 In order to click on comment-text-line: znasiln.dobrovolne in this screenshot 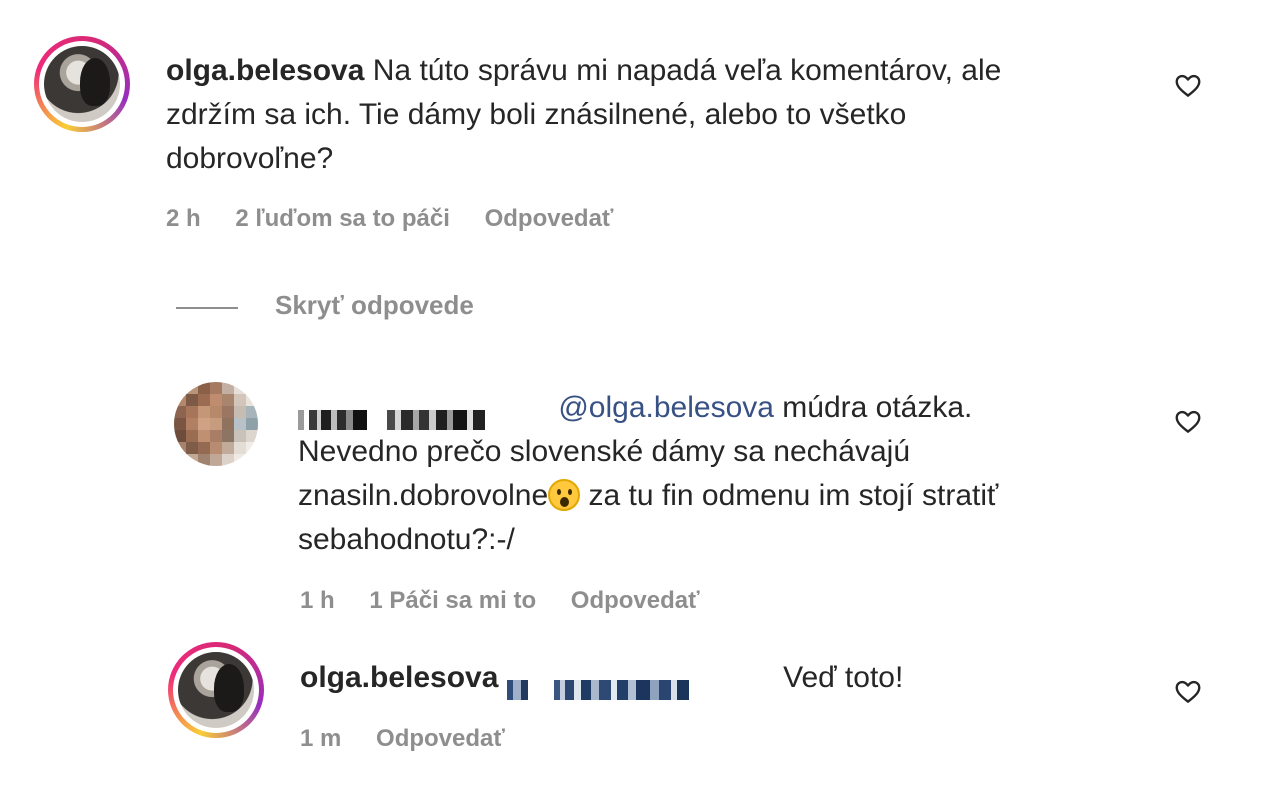, I will do `click(423, 495)`.